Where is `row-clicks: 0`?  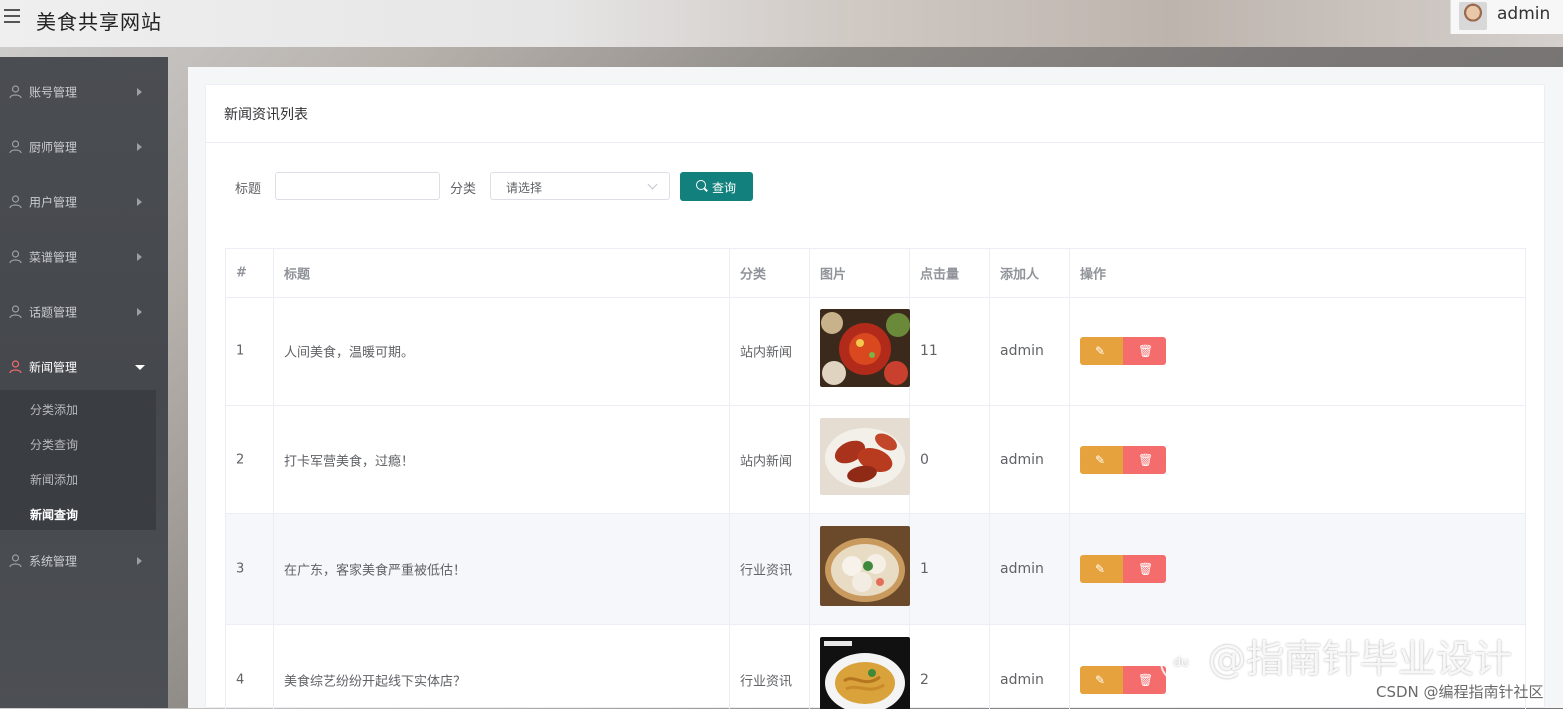
row-clicks: 0 is located at coordinates (950, 459).